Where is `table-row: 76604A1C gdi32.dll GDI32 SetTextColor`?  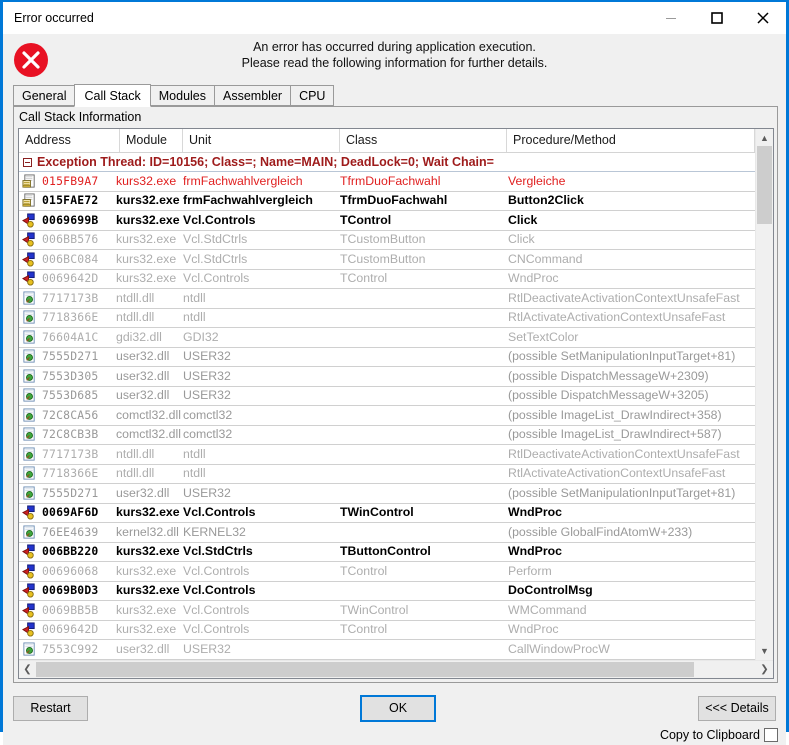 table-row: 76604A1C gdi32.dll GDI32 SetTextColor is located at coordinates (387, 338).